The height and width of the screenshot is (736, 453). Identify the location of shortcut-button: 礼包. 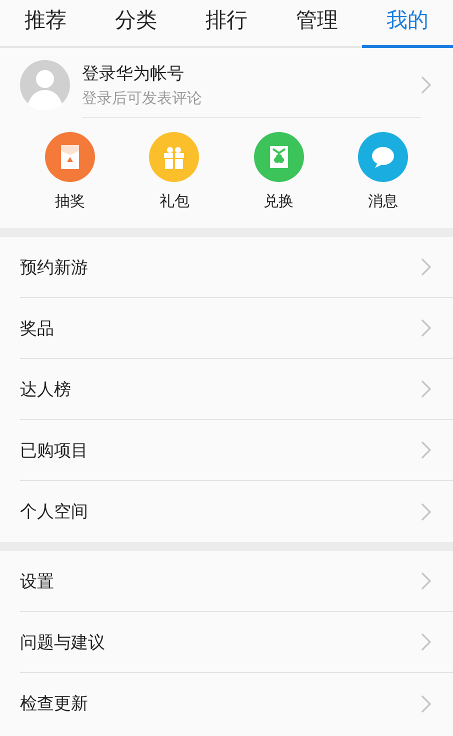
(174, 177).